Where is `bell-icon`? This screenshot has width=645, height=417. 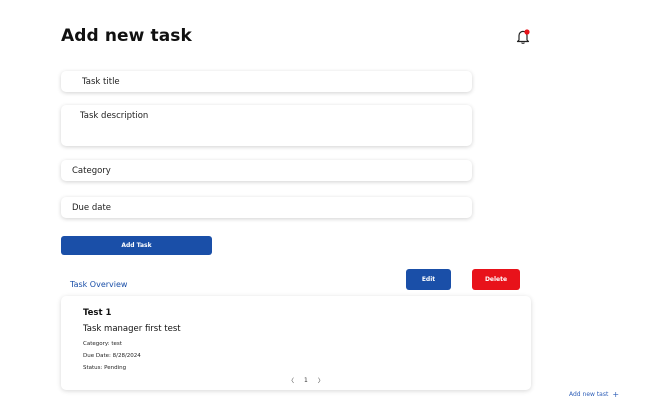 bell-icon is located at coordinates (523, 36).